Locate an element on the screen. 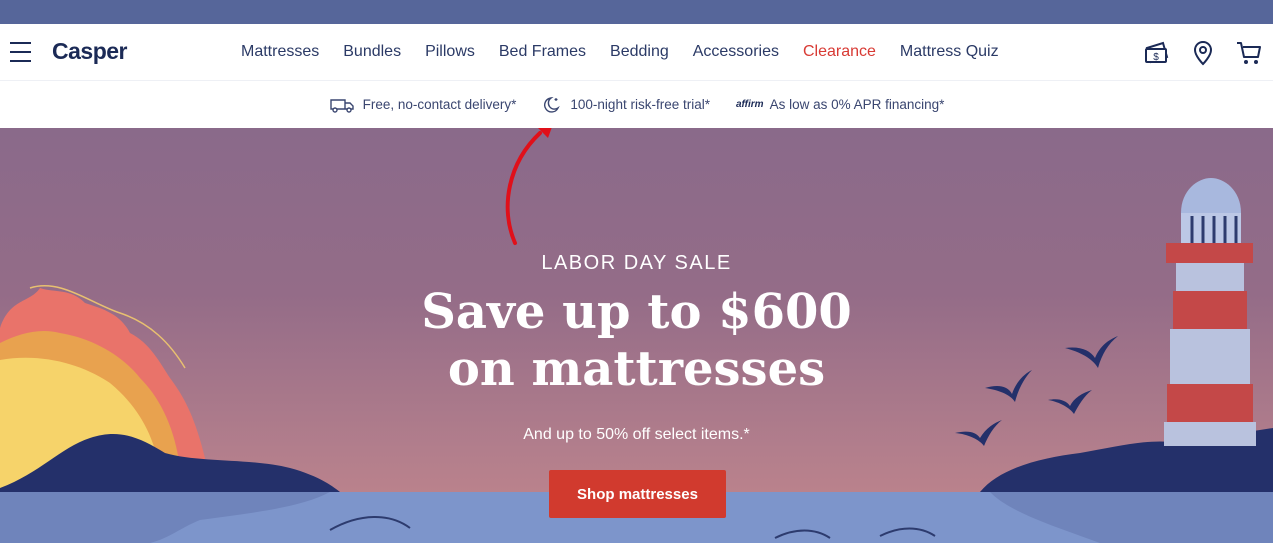 The width and height of the screenshot is (1273, 543). financing-icon: $ is located at coordinates (1157, 53).